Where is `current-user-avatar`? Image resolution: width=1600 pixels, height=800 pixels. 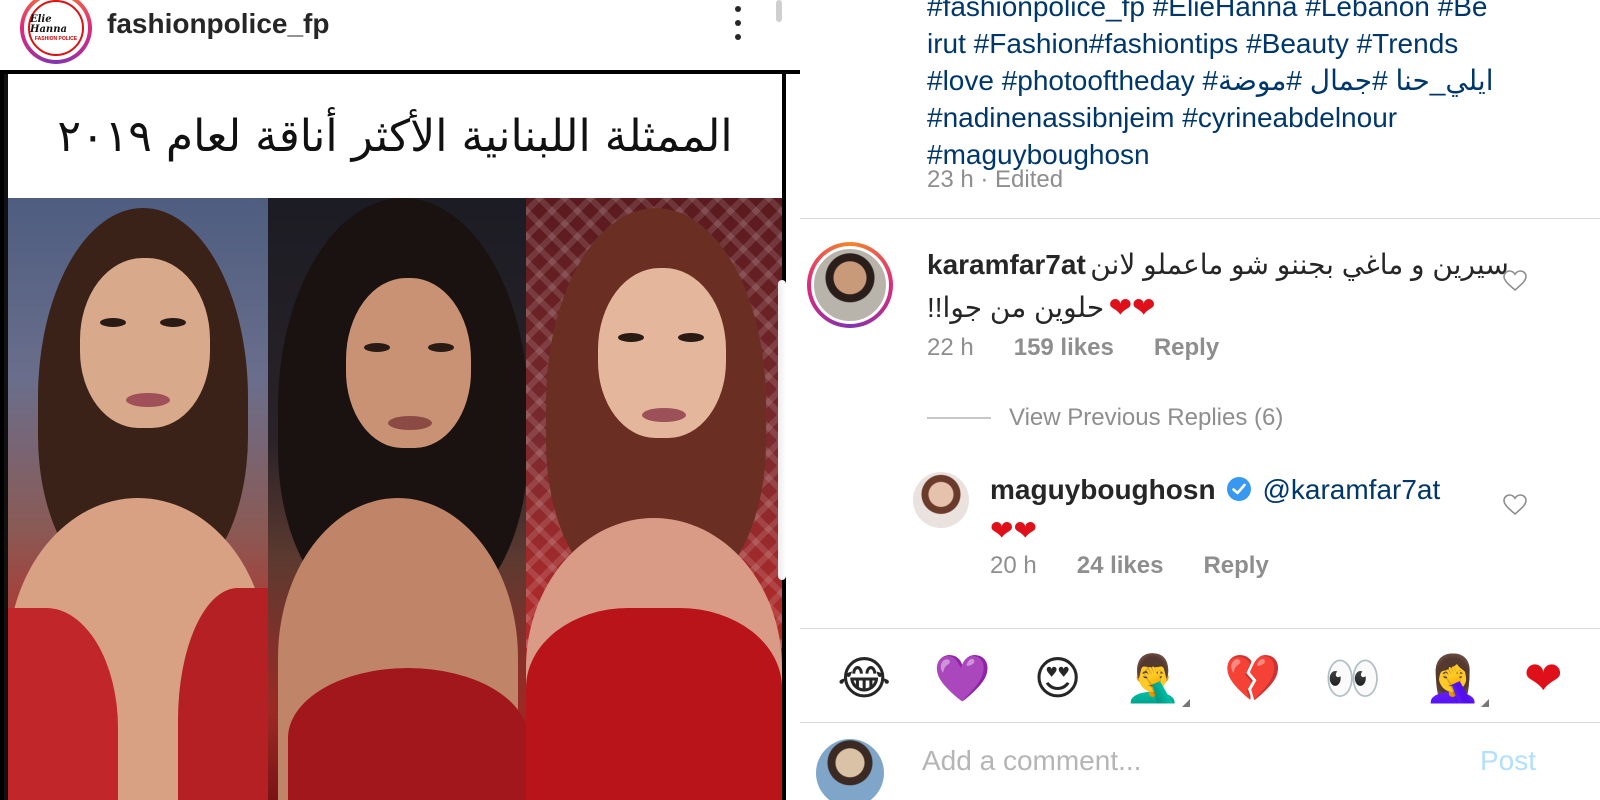
current-user-avatar is located at coordinates (850, 769).